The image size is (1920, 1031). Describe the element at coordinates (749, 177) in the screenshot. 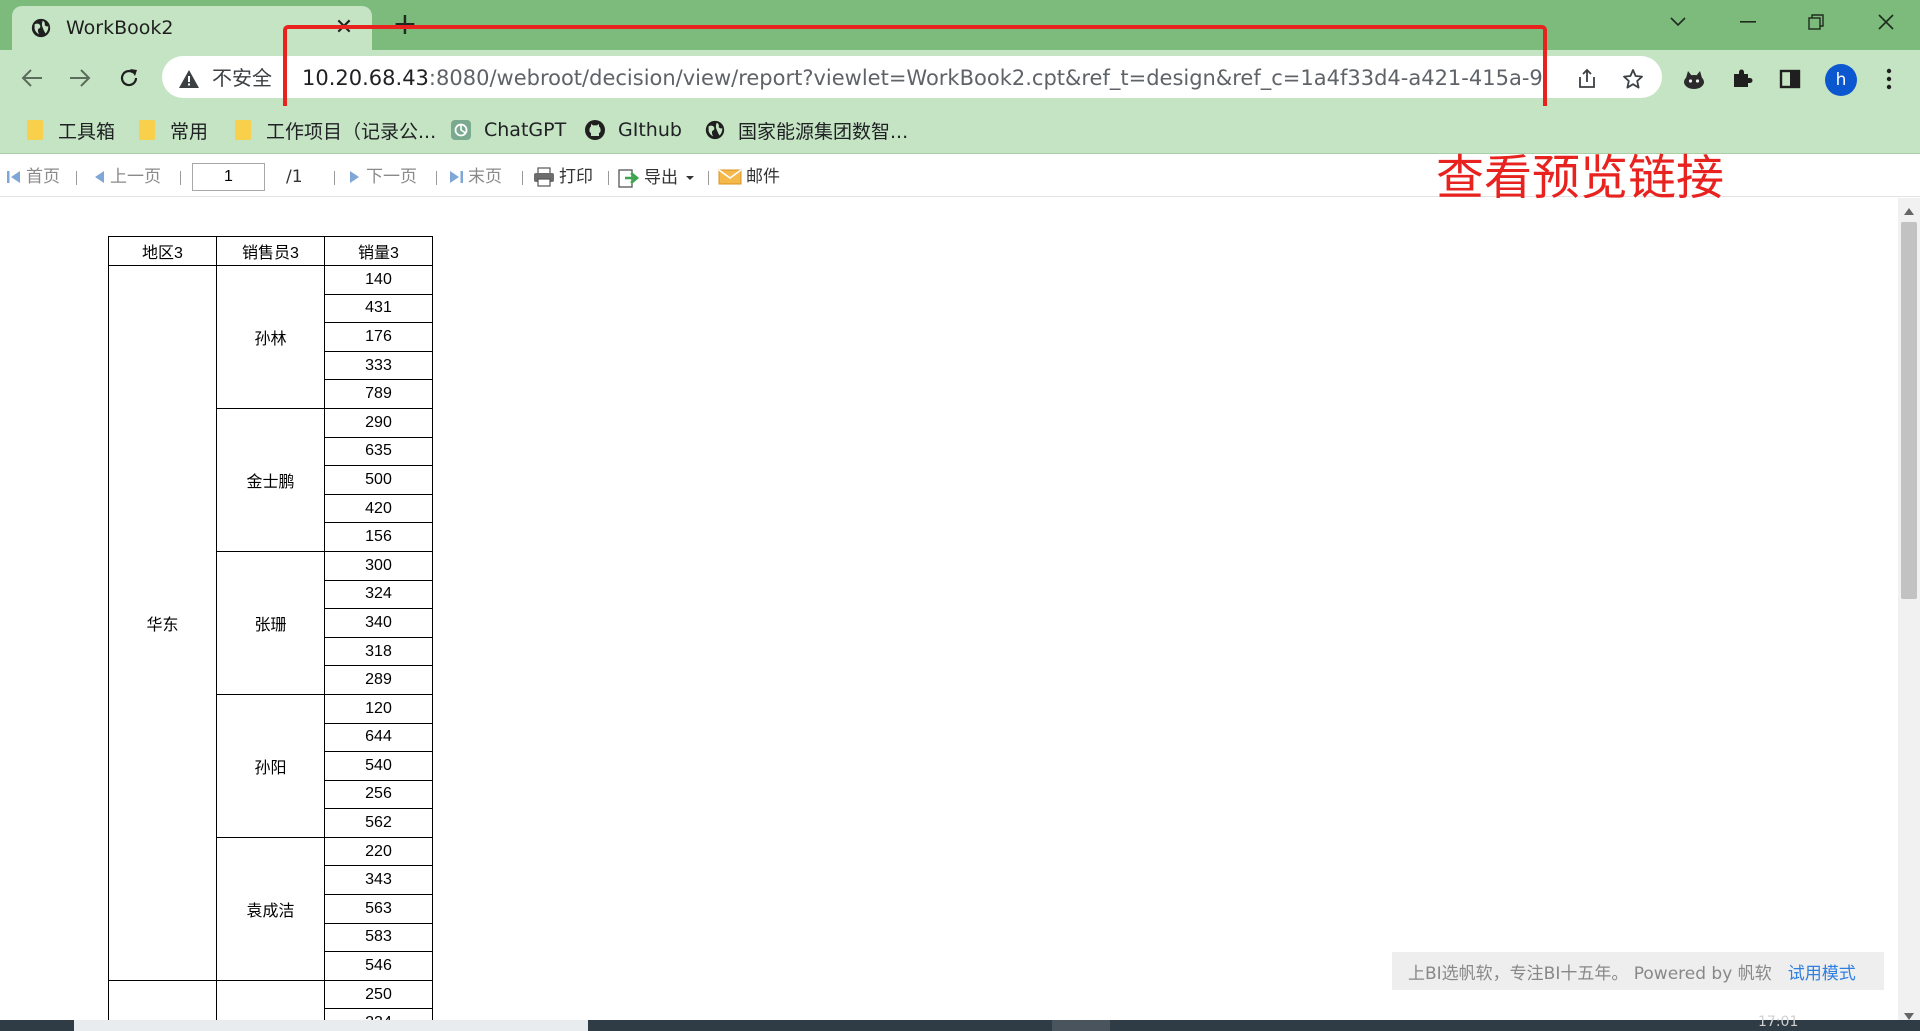

I see `mail-button: 邮件` at that location.